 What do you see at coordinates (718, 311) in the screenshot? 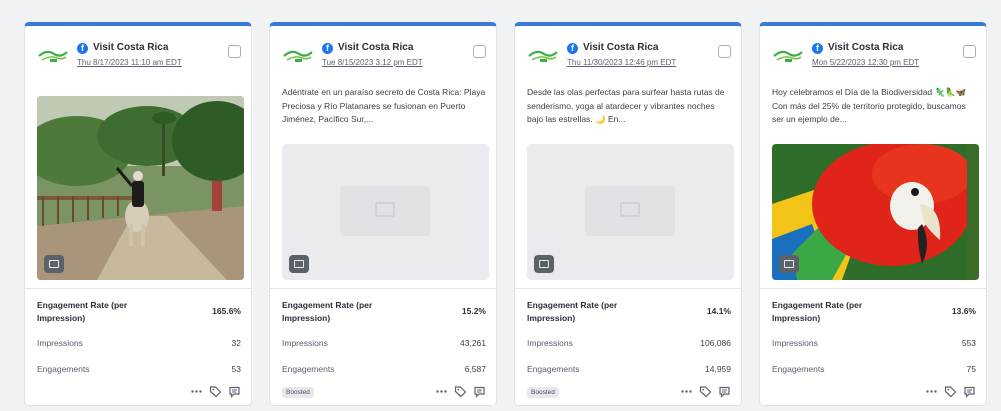
I see `engagement-rate-value: 14.1%` at bounding box center [718, 311].